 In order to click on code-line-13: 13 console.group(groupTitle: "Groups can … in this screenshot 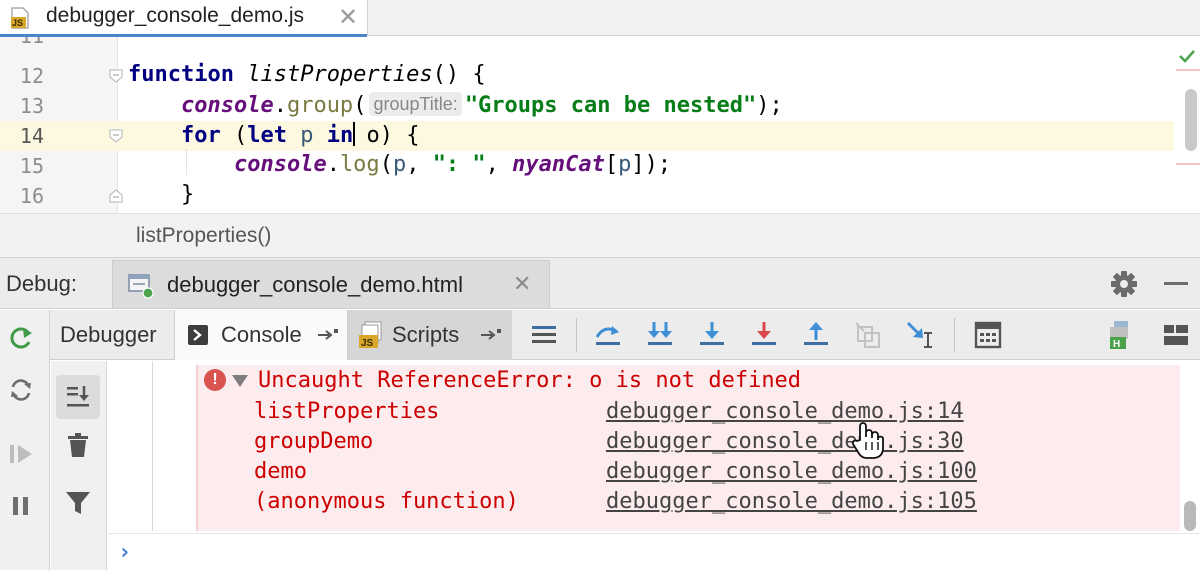, I will do `click(587, 106)`.